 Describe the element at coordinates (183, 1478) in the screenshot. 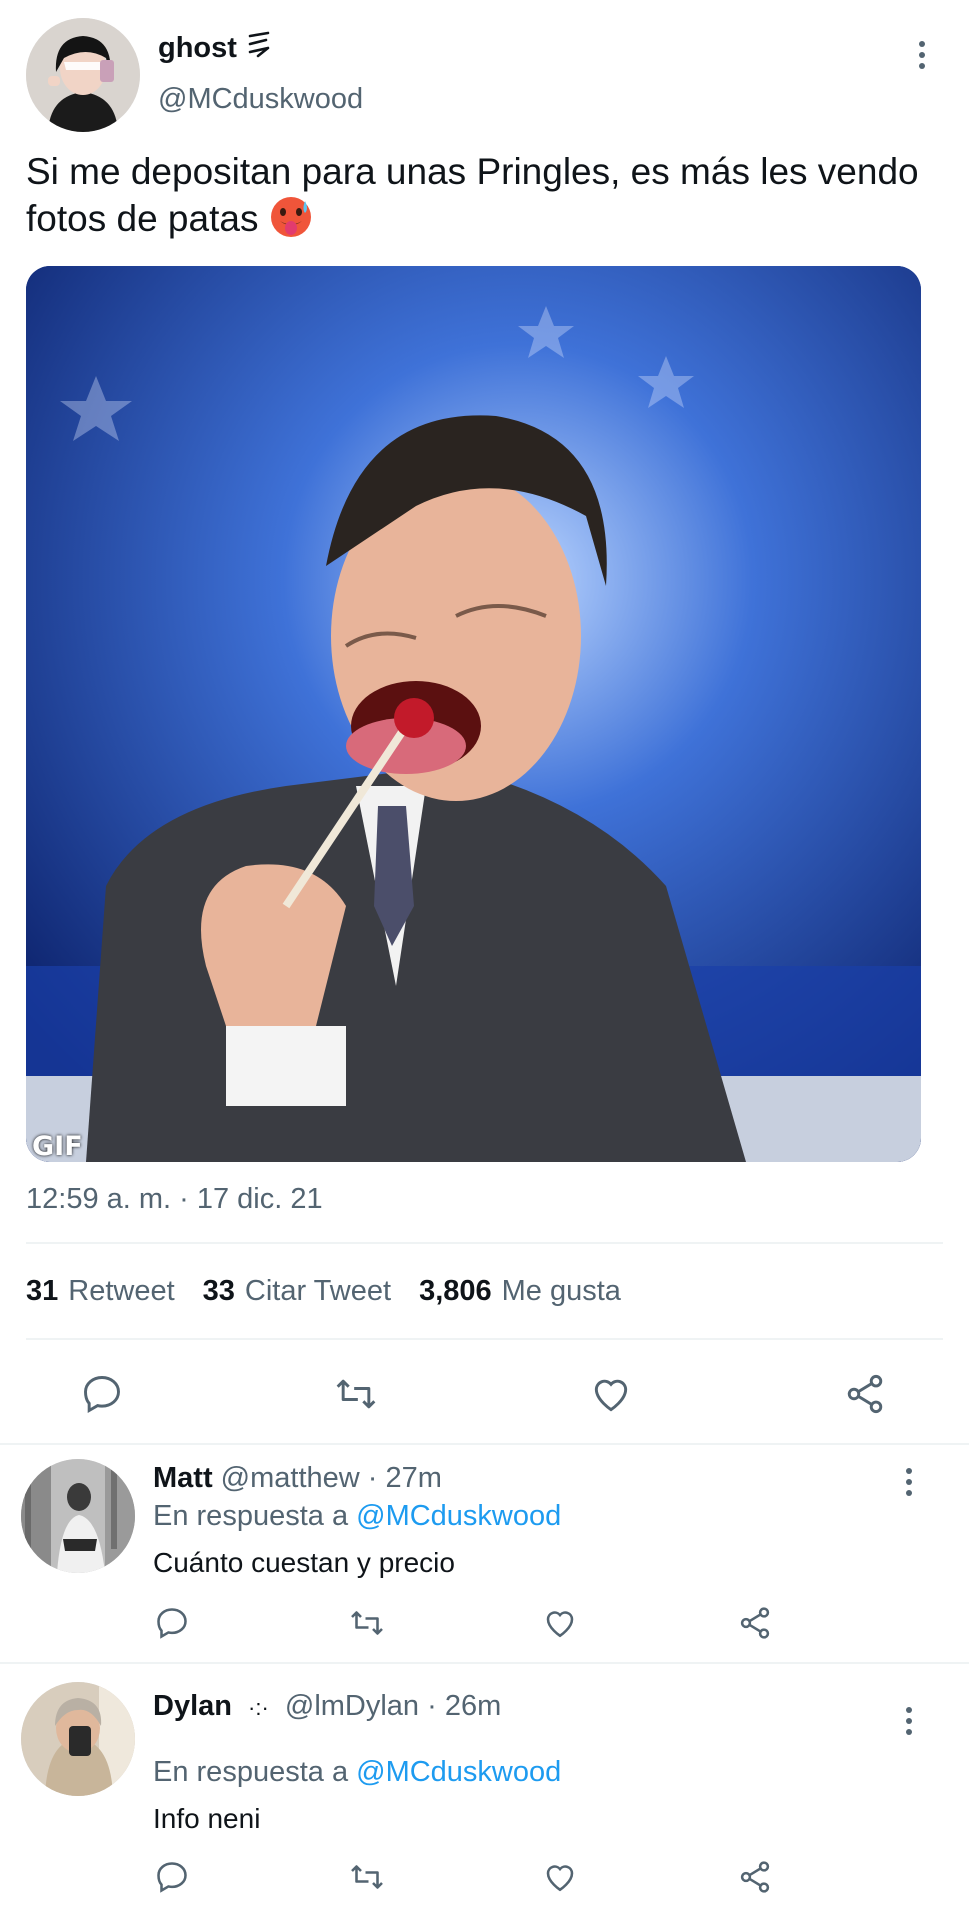

I see `reply-author-name: Matt` at that location.